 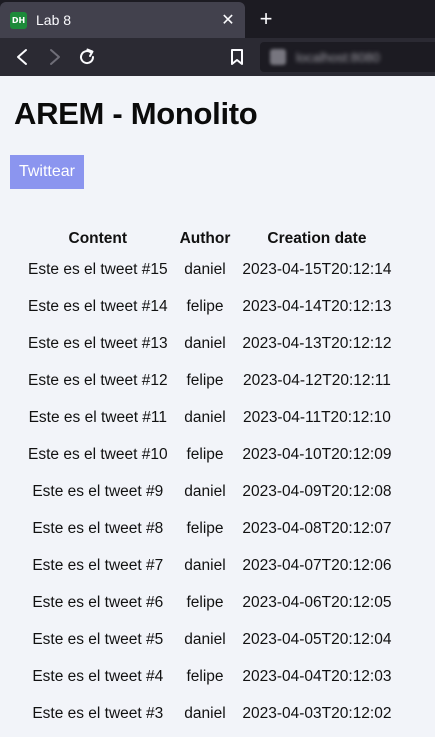 I want to click on tweet-content: Este es el tweet #4, so click(x=98, y=676).